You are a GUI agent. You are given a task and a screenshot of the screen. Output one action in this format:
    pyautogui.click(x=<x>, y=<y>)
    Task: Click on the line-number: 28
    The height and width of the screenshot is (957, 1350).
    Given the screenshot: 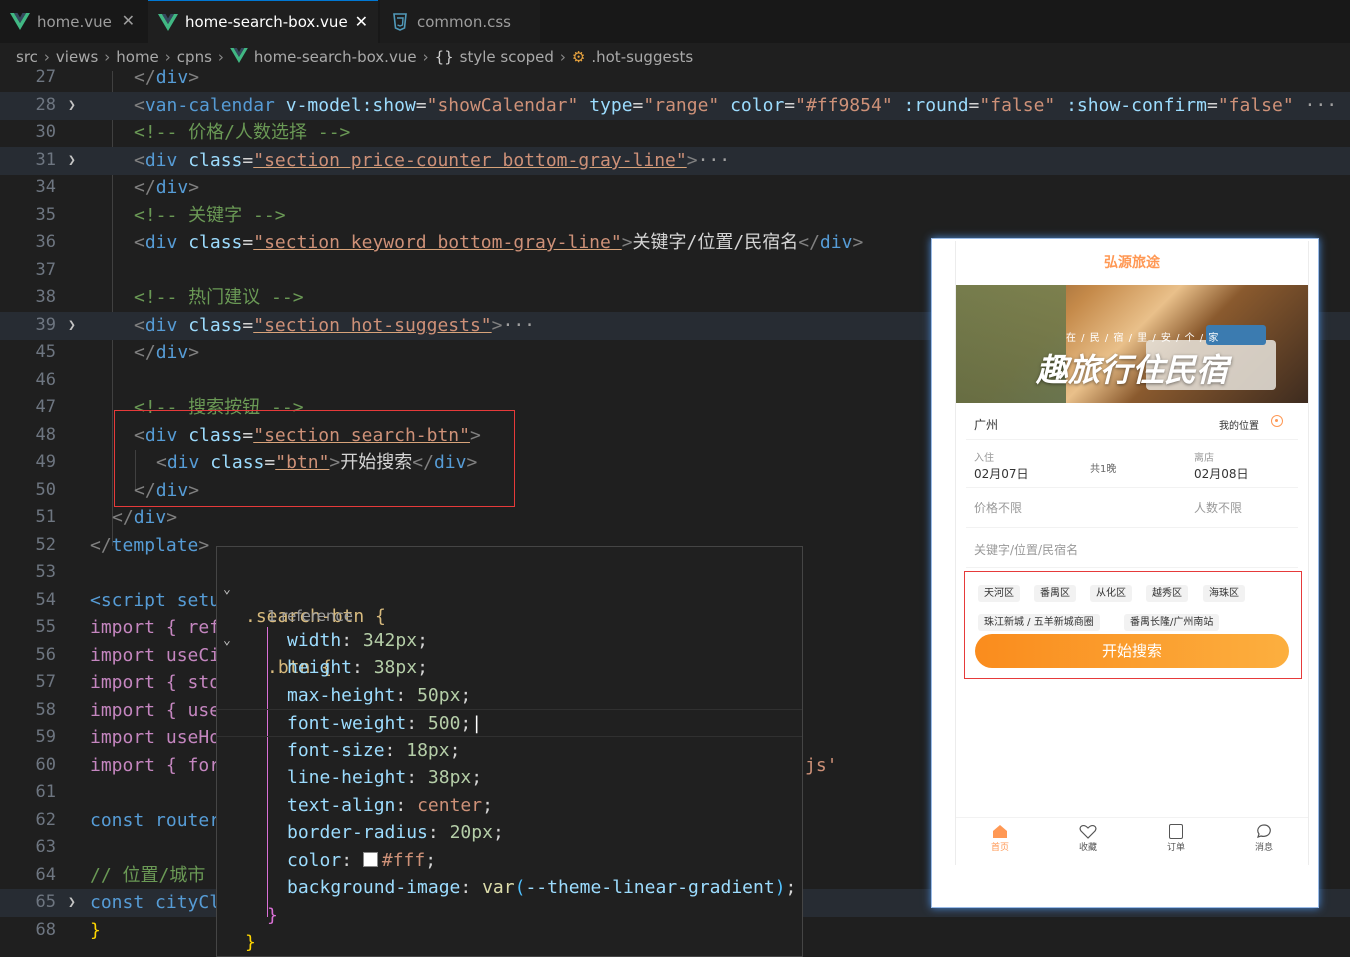 What is the action you would take?
    pyautogui.click(x=45, y=105)
    